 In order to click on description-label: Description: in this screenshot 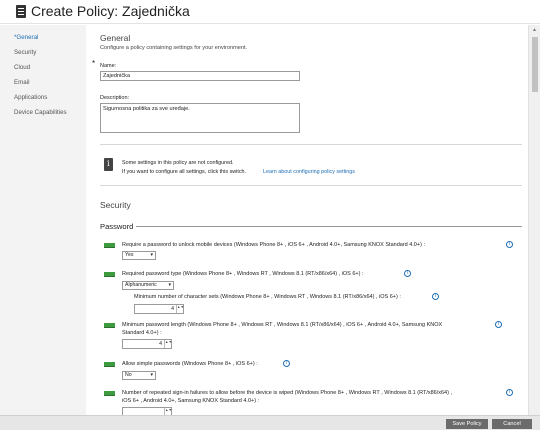, I will do `click(115, 98)`.